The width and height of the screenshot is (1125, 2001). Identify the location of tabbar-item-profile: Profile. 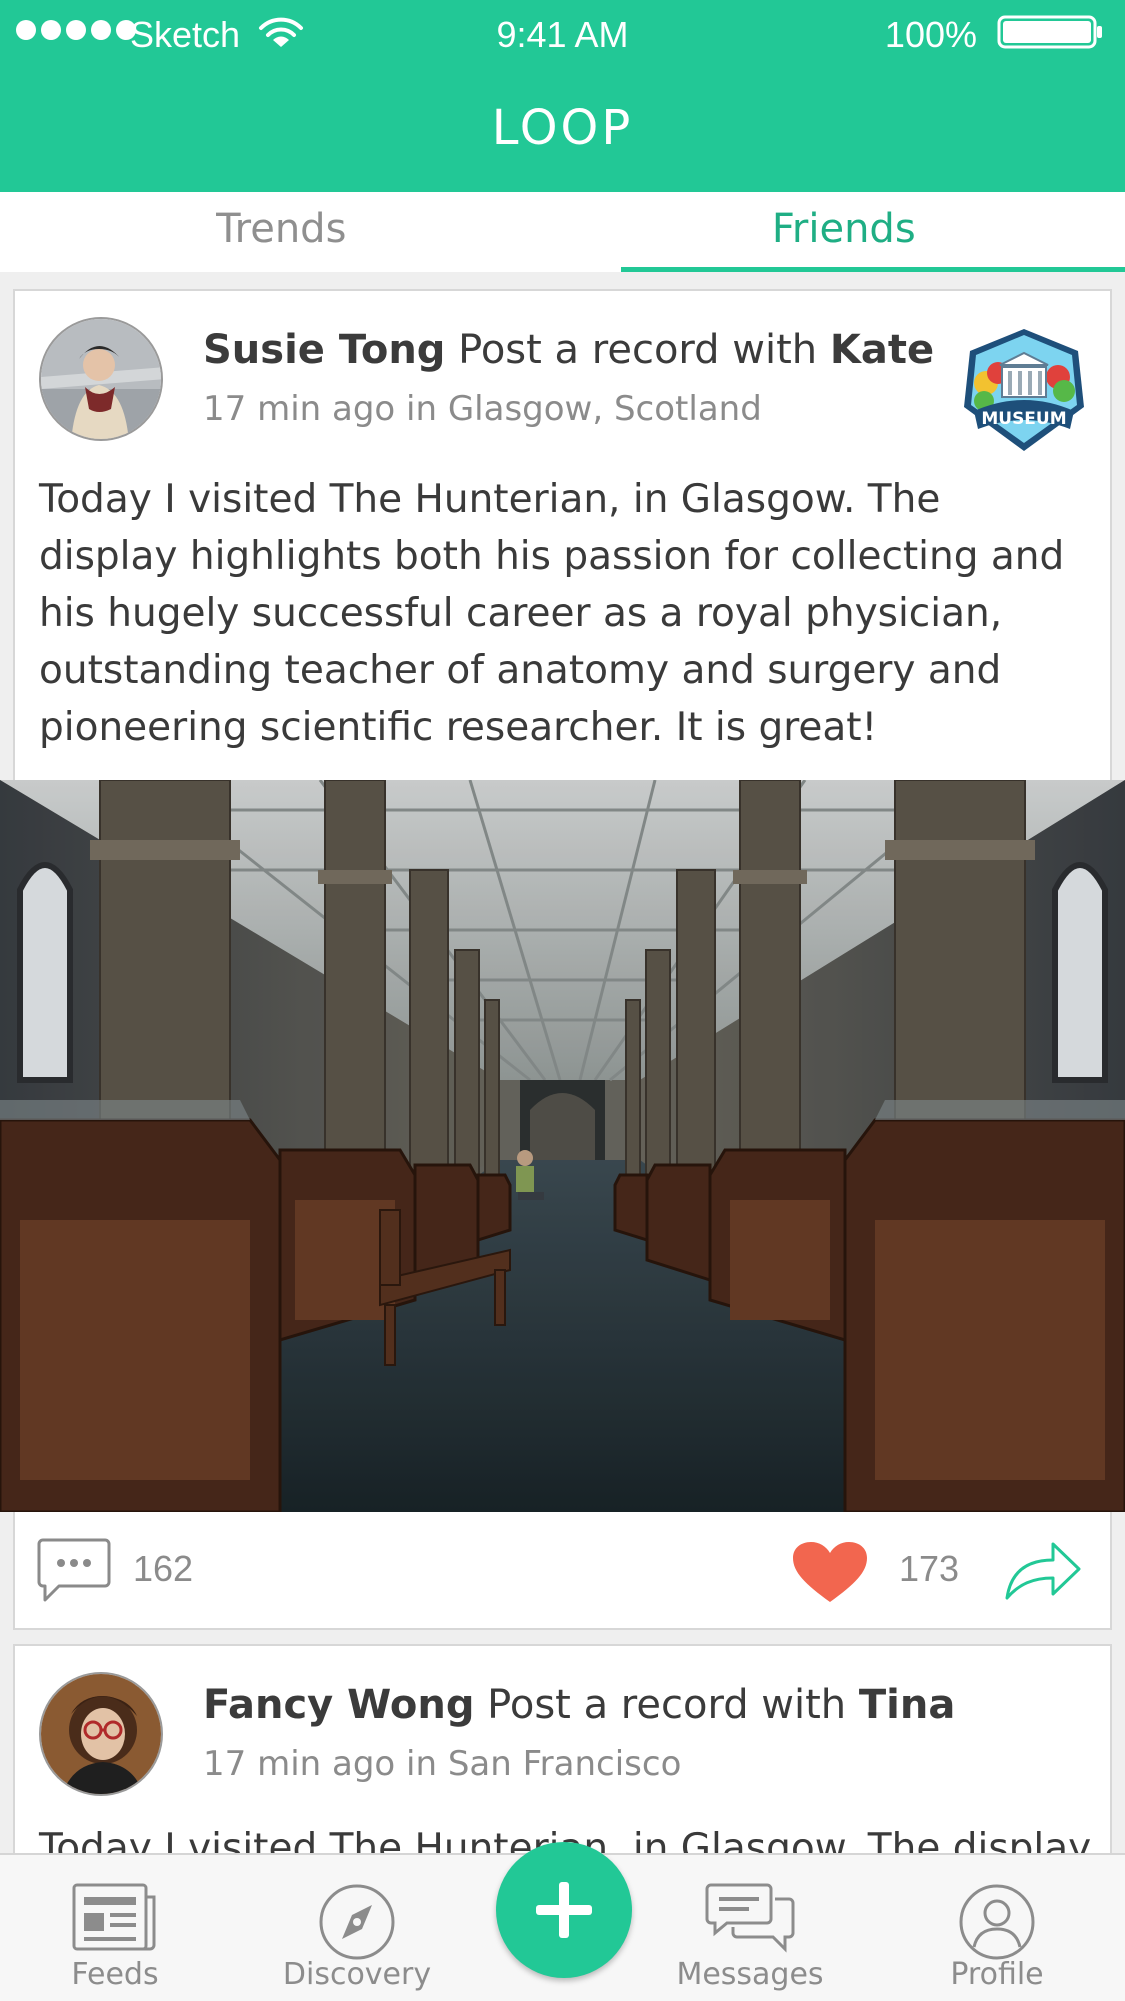
(997, 1928).